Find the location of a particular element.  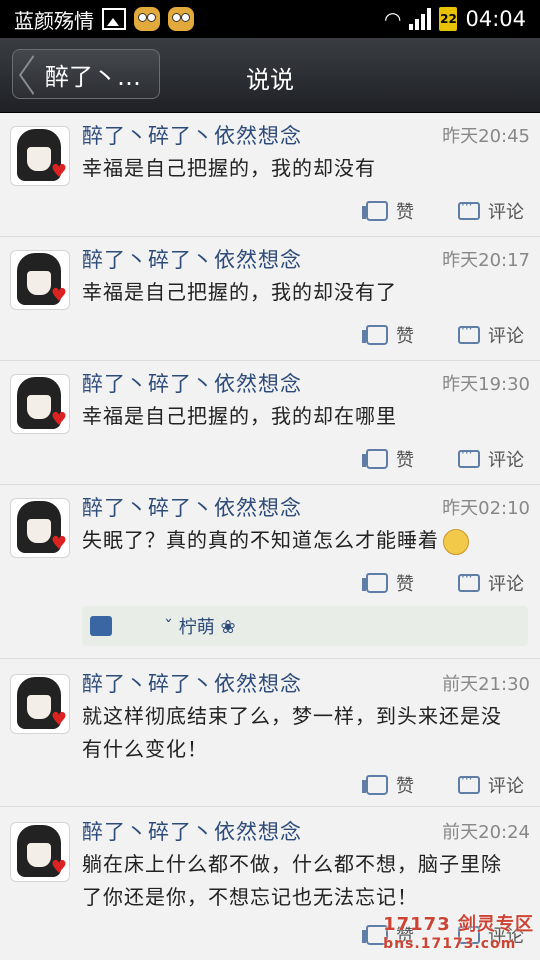

clock: 04:04 is located at coordinates (495, 19).